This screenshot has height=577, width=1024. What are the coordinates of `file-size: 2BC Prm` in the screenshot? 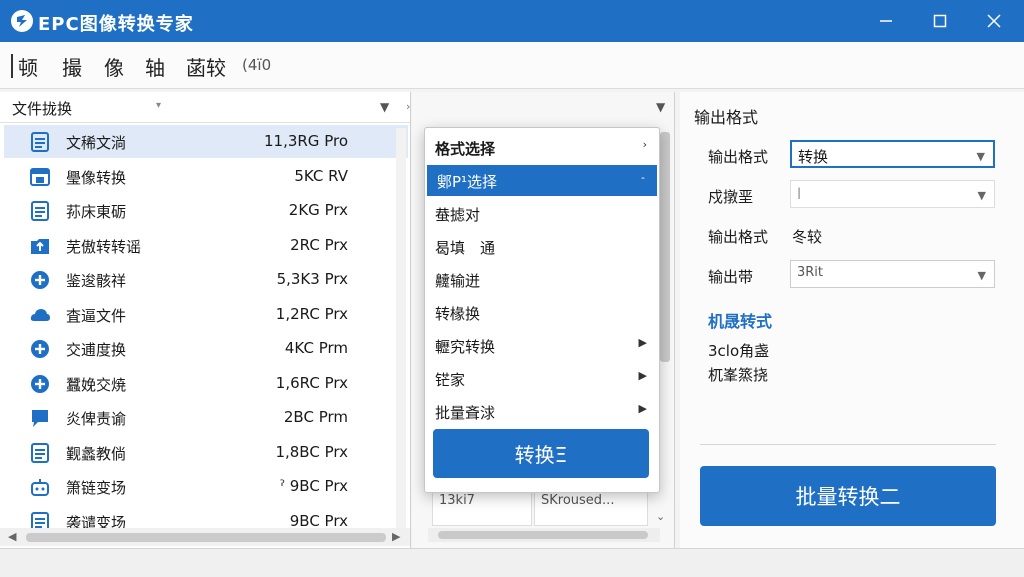 It's located at (315, 417).